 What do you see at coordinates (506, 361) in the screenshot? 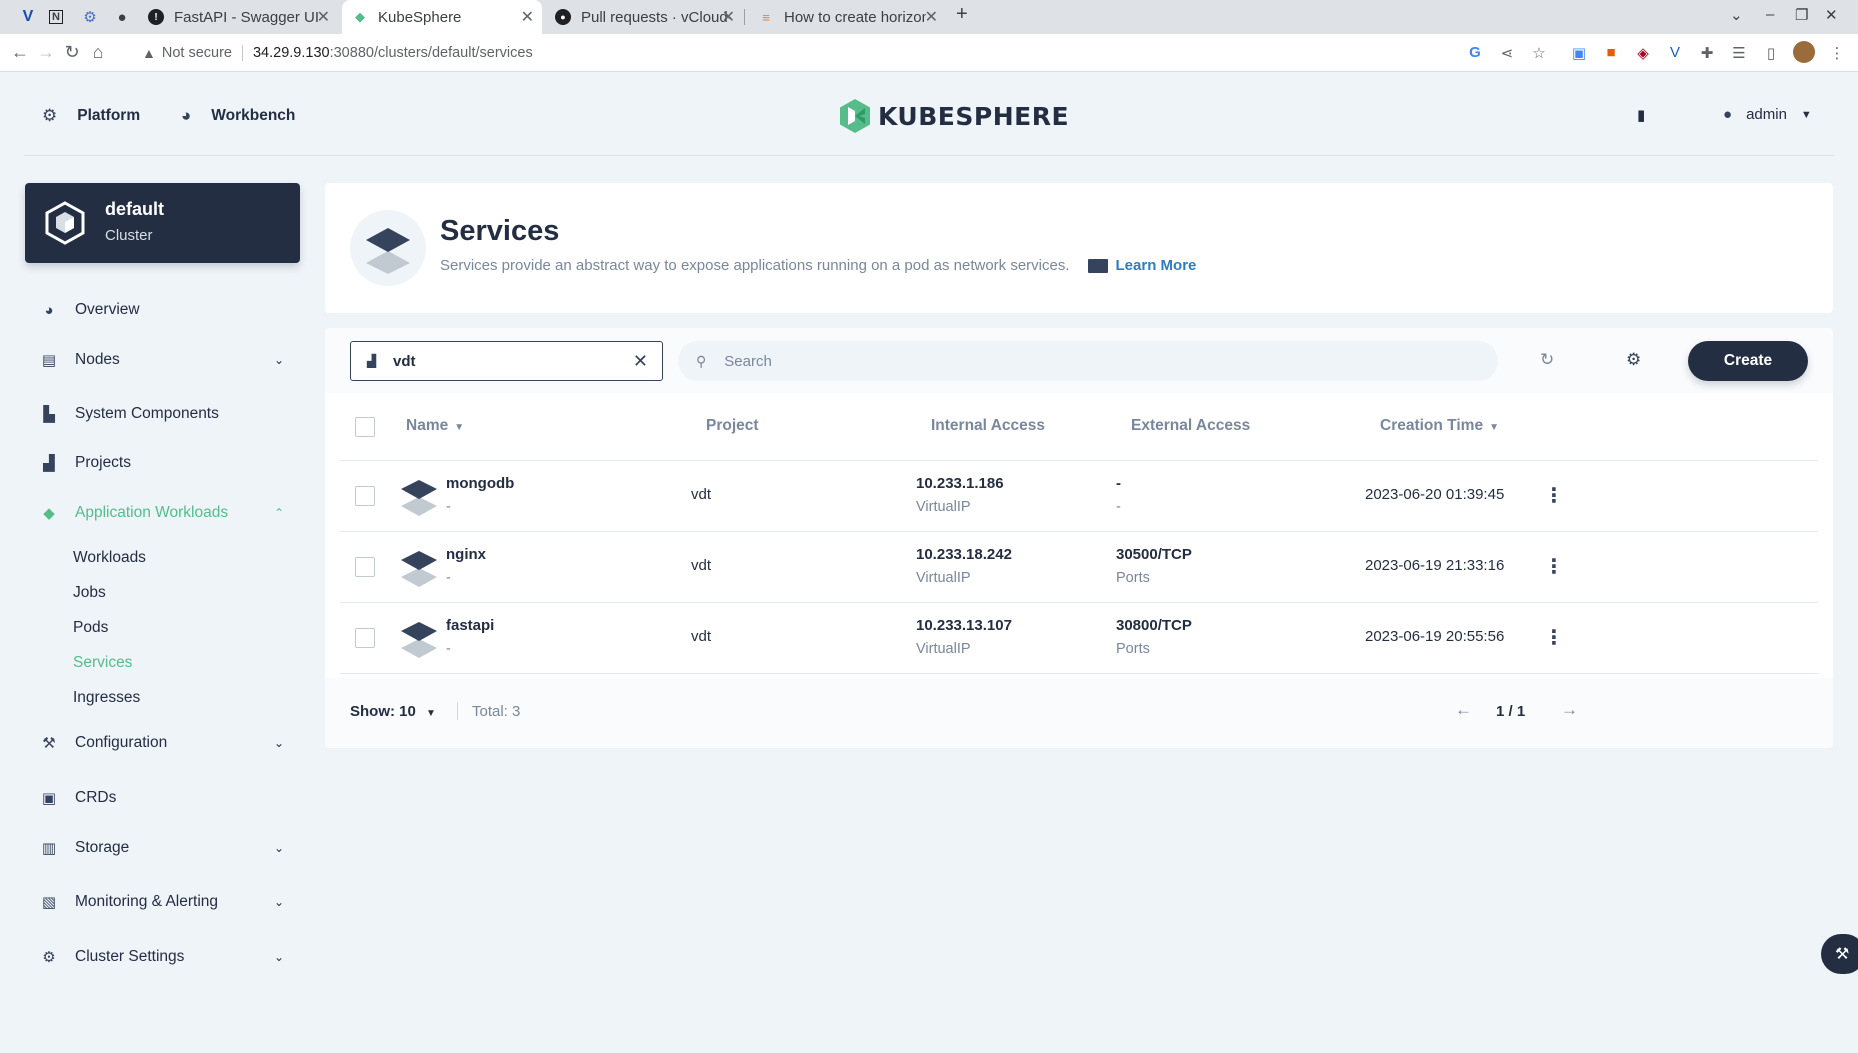
I see `project-filter: ▟ vdt ✕` at bounding box center [506, 361].